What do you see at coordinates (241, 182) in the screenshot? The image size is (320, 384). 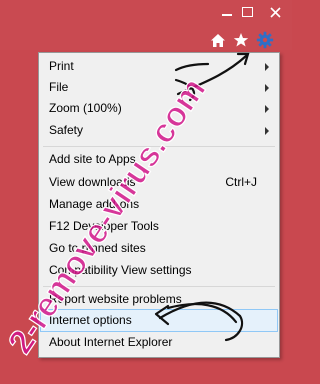 I see `shortcut-label: Ctrl+J` at bounding box center [241, 182].